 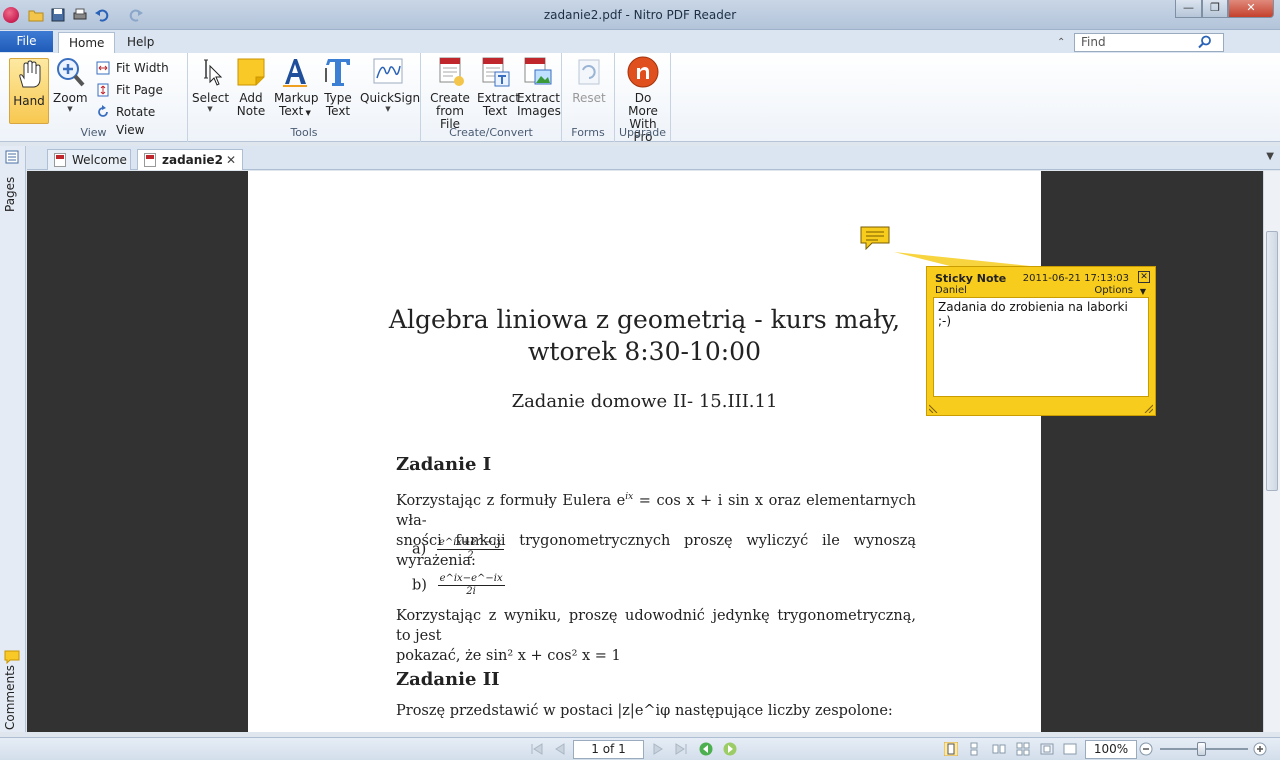 I want to click on section-heading-1: Zadanie I, so click(x=444, y=464).